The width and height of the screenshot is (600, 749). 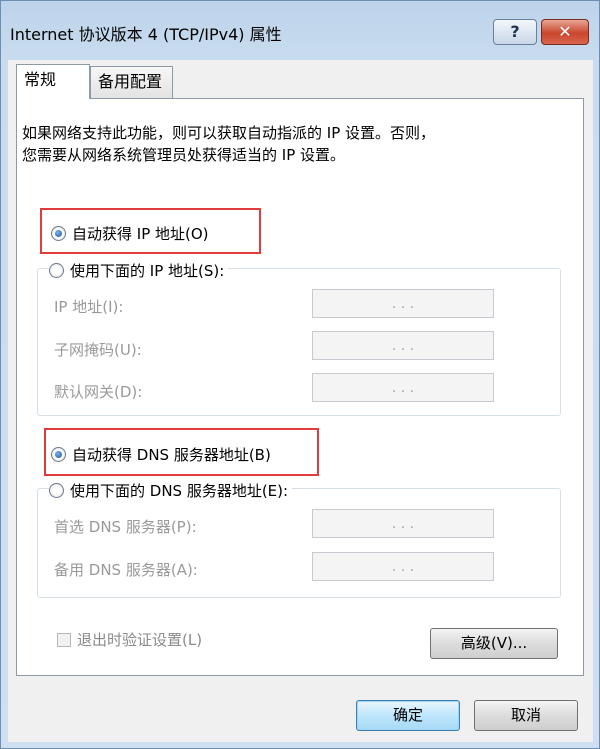 What do you see at coordinates (171, 455) in the screenshot?
I see `dns-auto-label: 自动获得 DNS 服务器地址(B)` at bounding box center [171, 455].